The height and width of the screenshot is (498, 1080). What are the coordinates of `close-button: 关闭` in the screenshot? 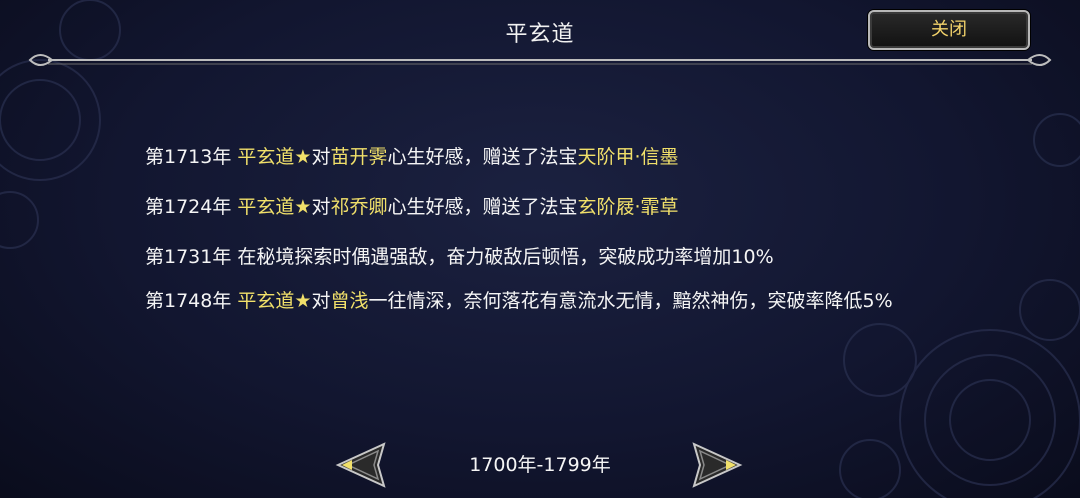 It's located at (949, 30).